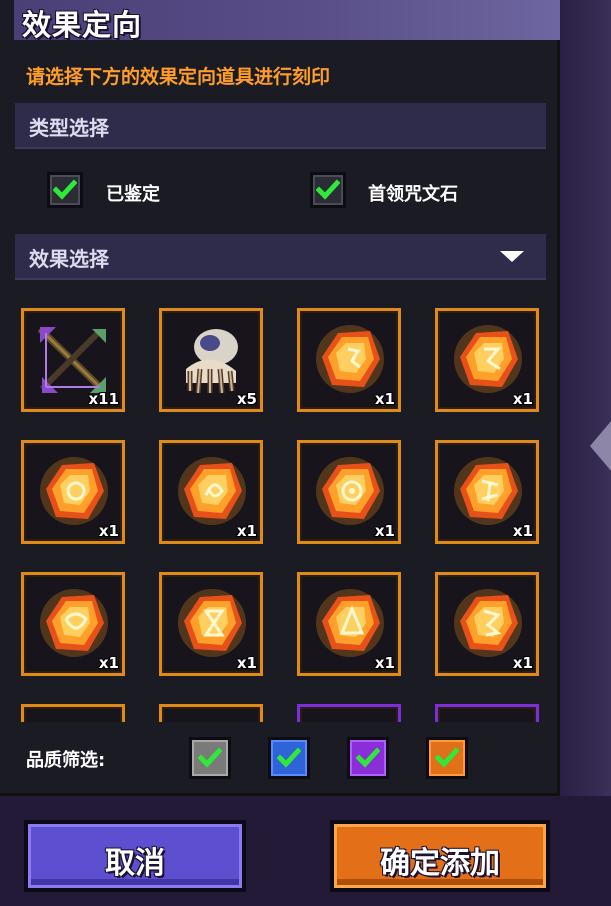  What do you see at coordinates (512, 256) in the screenshot?
I see `dropdown-arrow-icon` at bounding box center [512, 256].